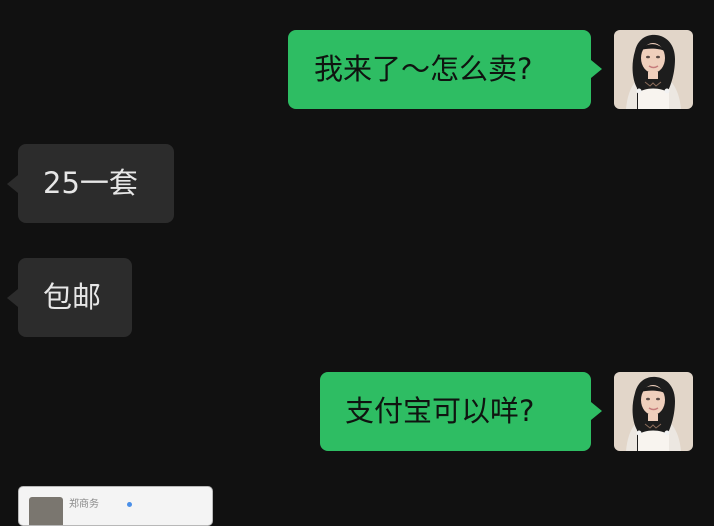  What do you see at coordinates (72, 297) in the screenshot?
I see `message-text: 包邮` at bounding box center [72, 297].